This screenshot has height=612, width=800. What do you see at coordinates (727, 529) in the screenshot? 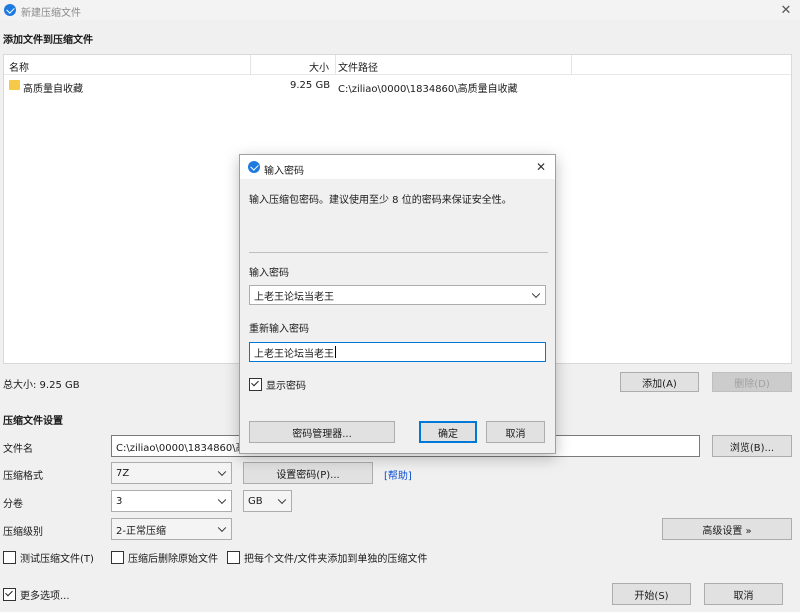
I see `advanced-settings-button: 高级设置 »` at bounding box center [727, 529].